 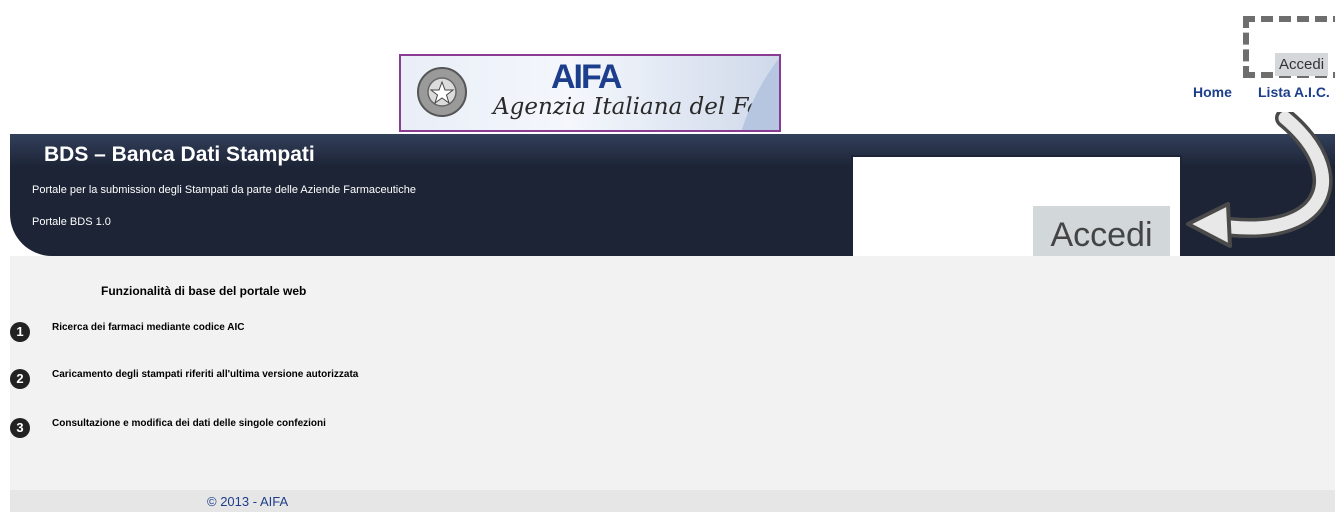 What do you see at coordinates (586, 77) in the screenshot?
I see `aifa-wordmark: AIFA` at bounding box center [586, 77].